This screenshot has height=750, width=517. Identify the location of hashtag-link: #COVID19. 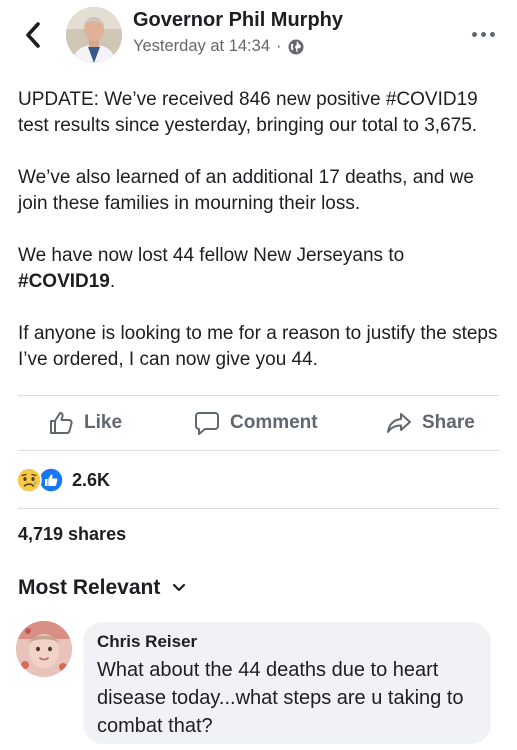
(64, 281).